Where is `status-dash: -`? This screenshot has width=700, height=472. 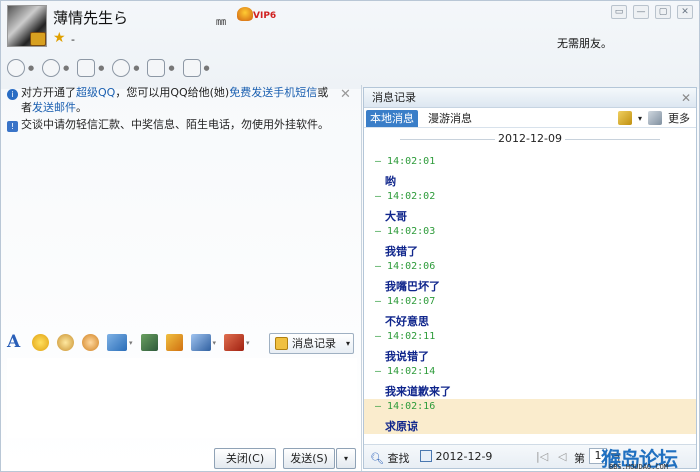 status-dash: - is located at coordinates (73, 39).